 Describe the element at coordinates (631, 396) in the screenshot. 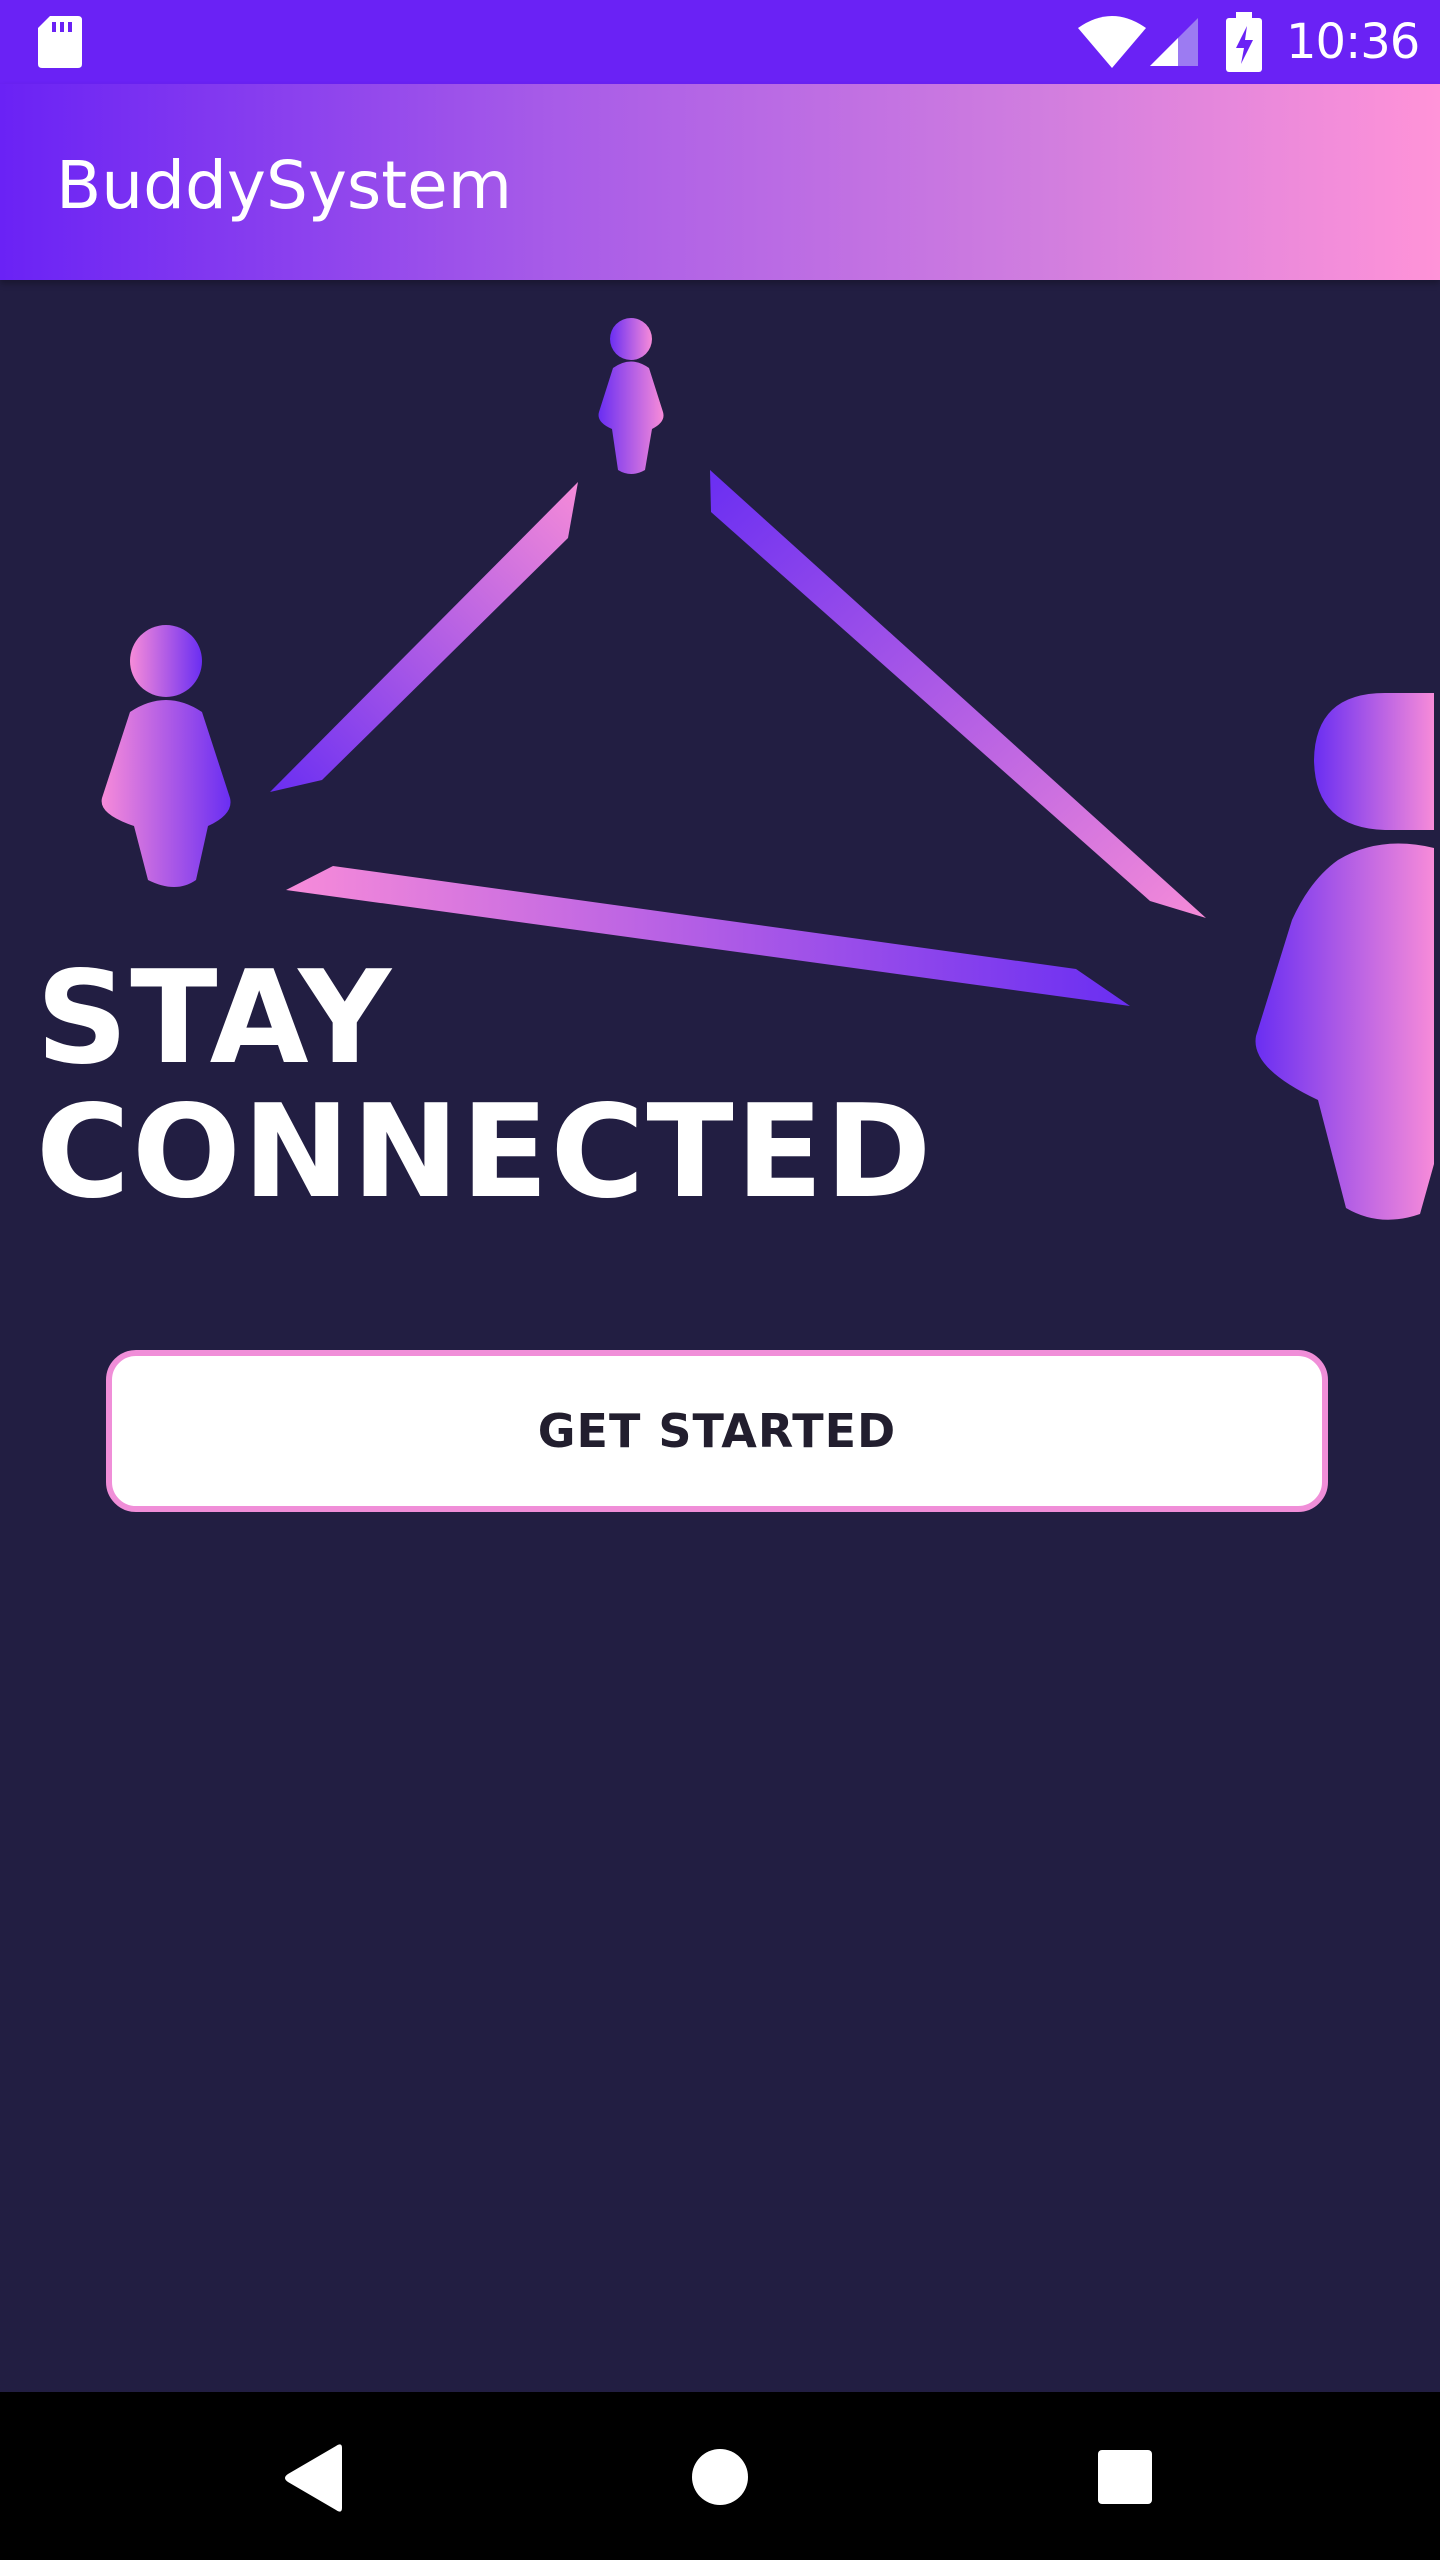

I see `person-top-icon` at that location.